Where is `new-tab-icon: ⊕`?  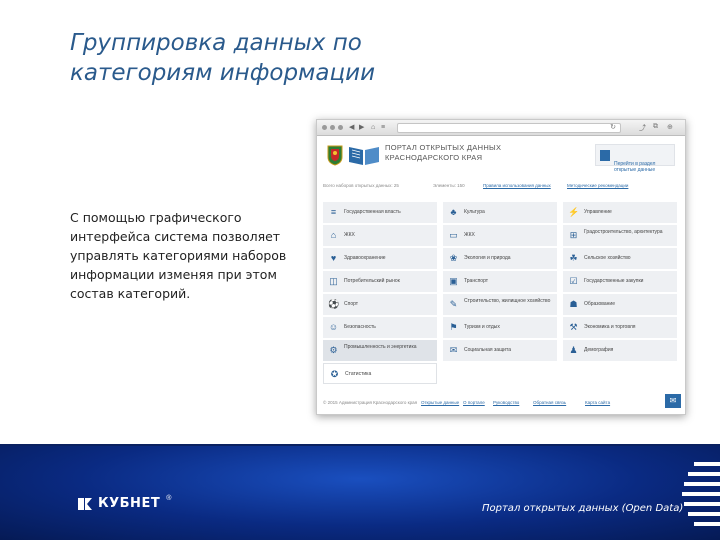
new-tab-icon: ⊕ is located at coordinates (670, 127).